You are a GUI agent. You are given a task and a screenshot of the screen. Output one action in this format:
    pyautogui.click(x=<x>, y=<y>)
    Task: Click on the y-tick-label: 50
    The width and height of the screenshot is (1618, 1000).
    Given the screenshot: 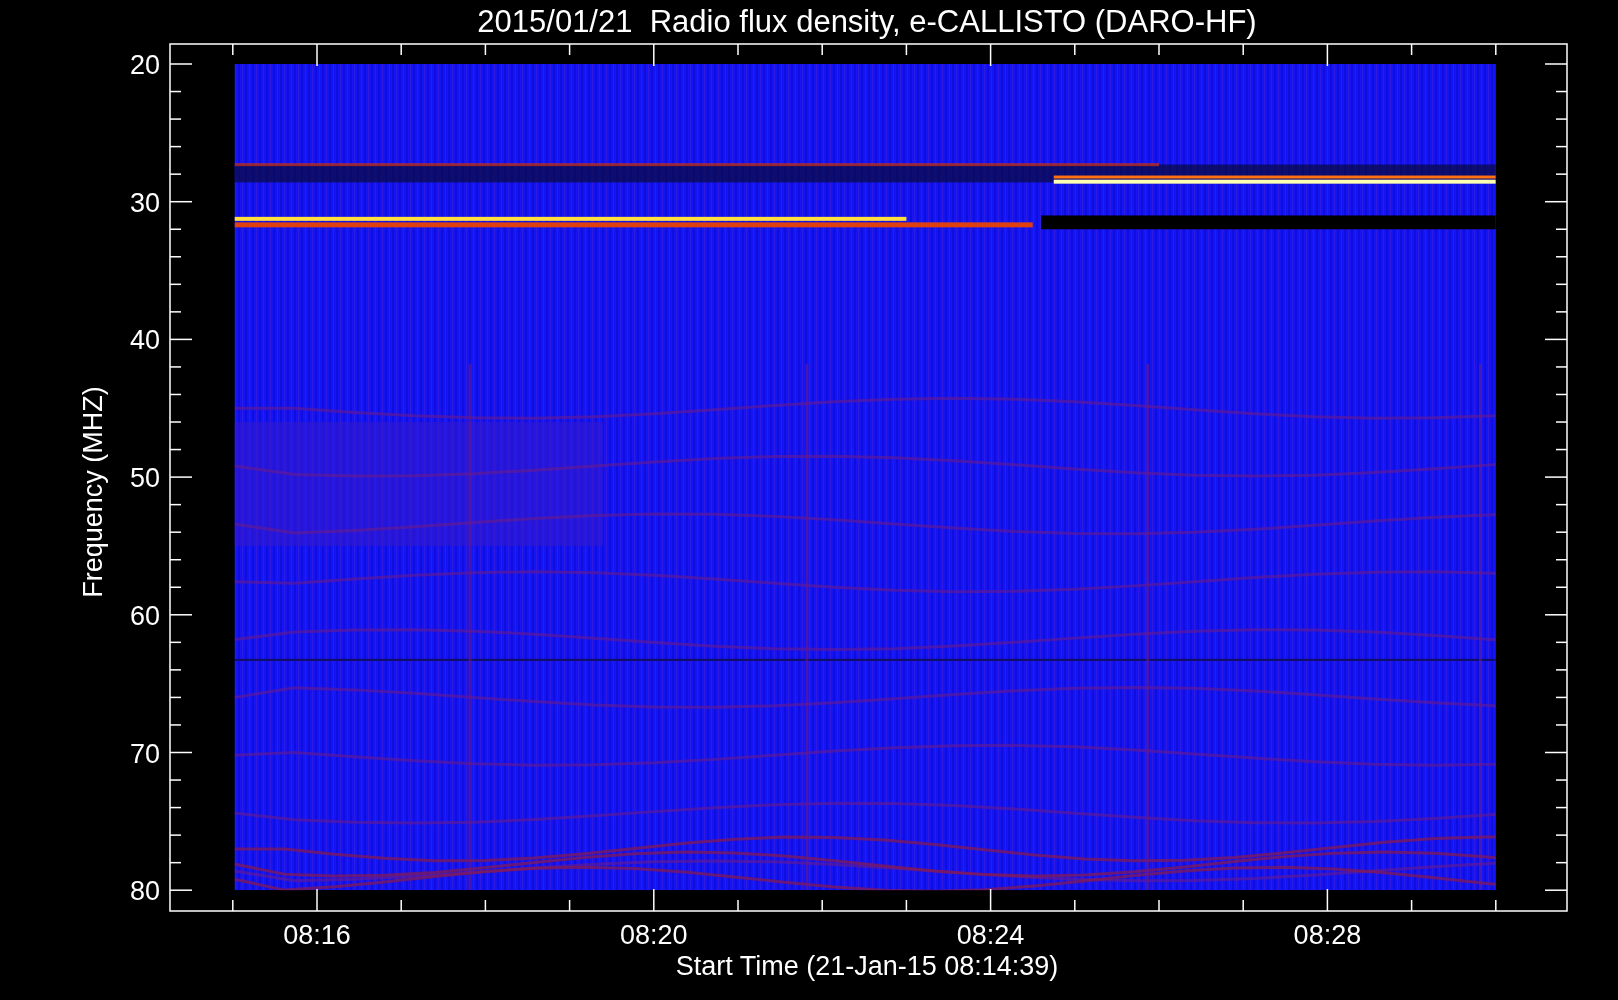 What is the action you would take?
    pyautogui.click(x=144, y=478)
    